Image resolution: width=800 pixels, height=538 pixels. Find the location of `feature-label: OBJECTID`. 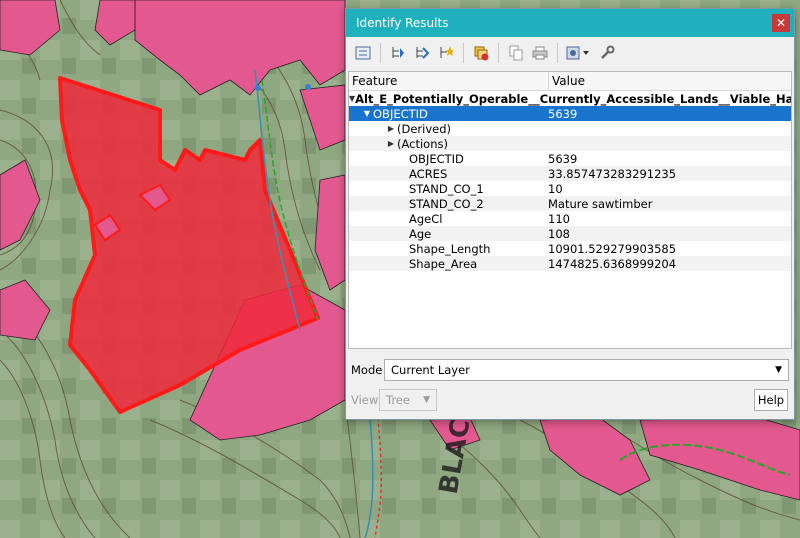

feature-label: OBJECTID is located at coordinates (400, 113).